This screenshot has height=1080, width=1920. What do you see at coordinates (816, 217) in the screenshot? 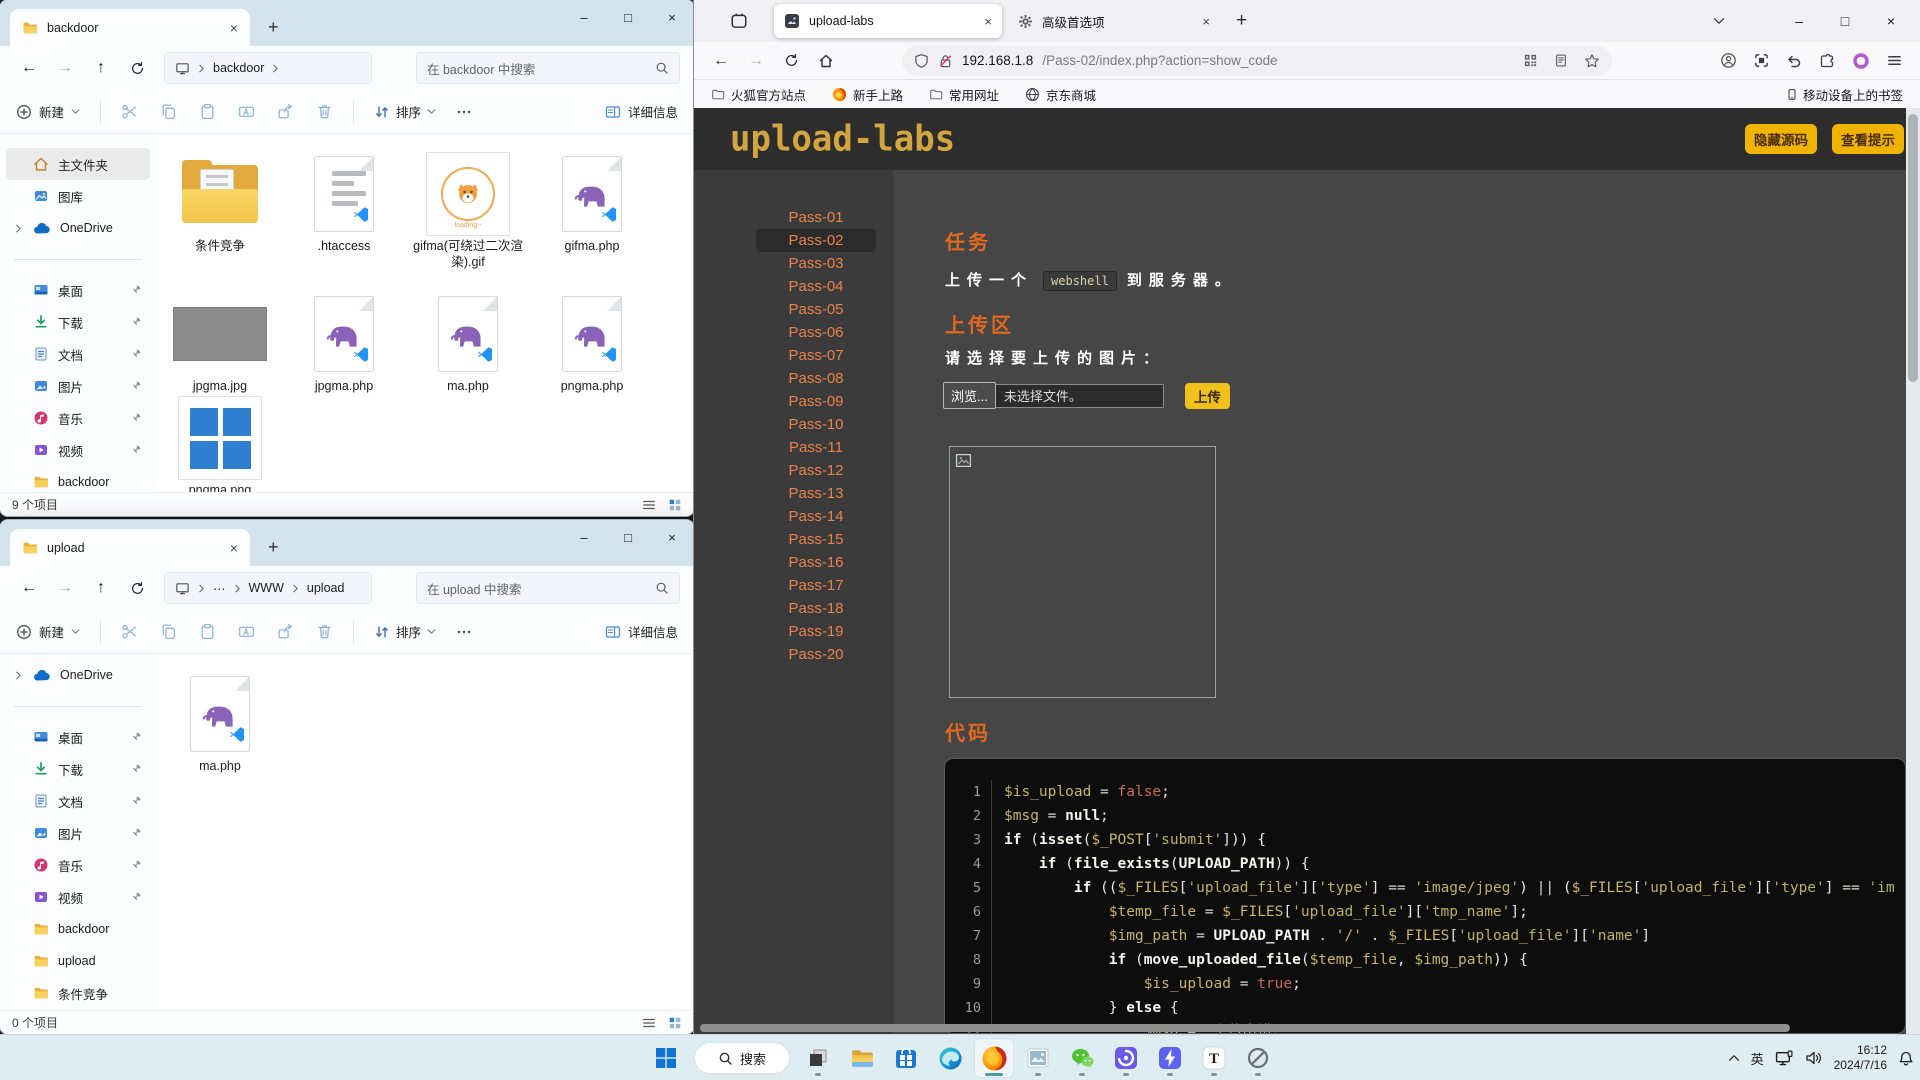
I see `pass-link-Pass-01: Pass-01` at bounding box center [816, 217].